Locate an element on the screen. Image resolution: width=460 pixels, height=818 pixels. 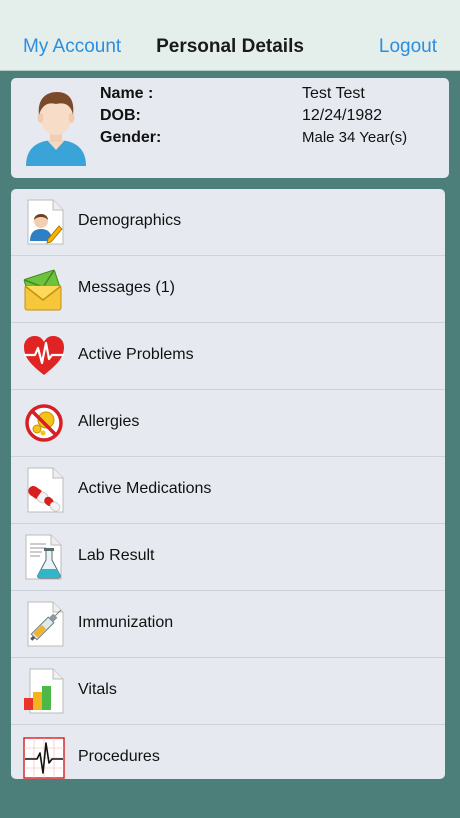
menu-item-label: Active Medications is located at coordinates (145, 488).